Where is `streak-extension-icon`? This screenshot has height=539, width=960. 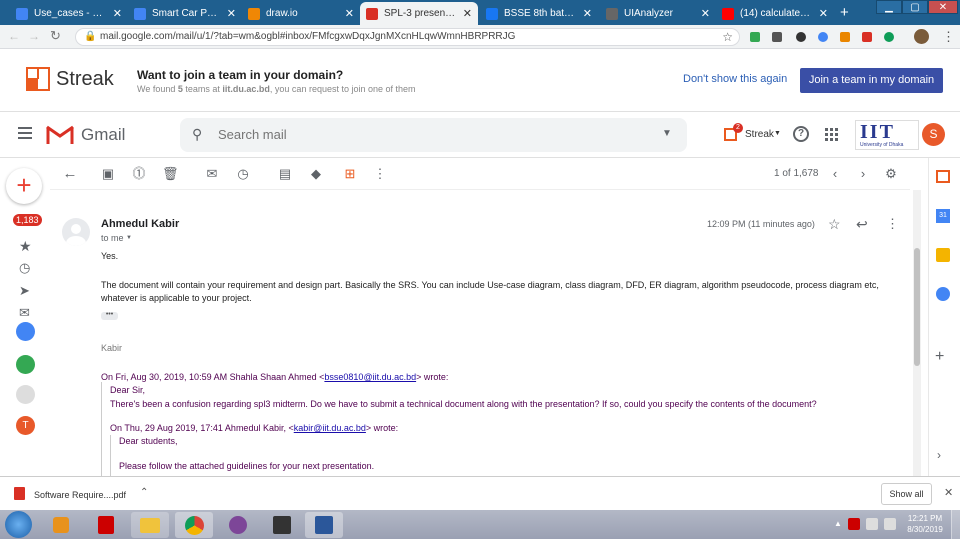 streak-extension-icon is located at coordinates (845, 37).